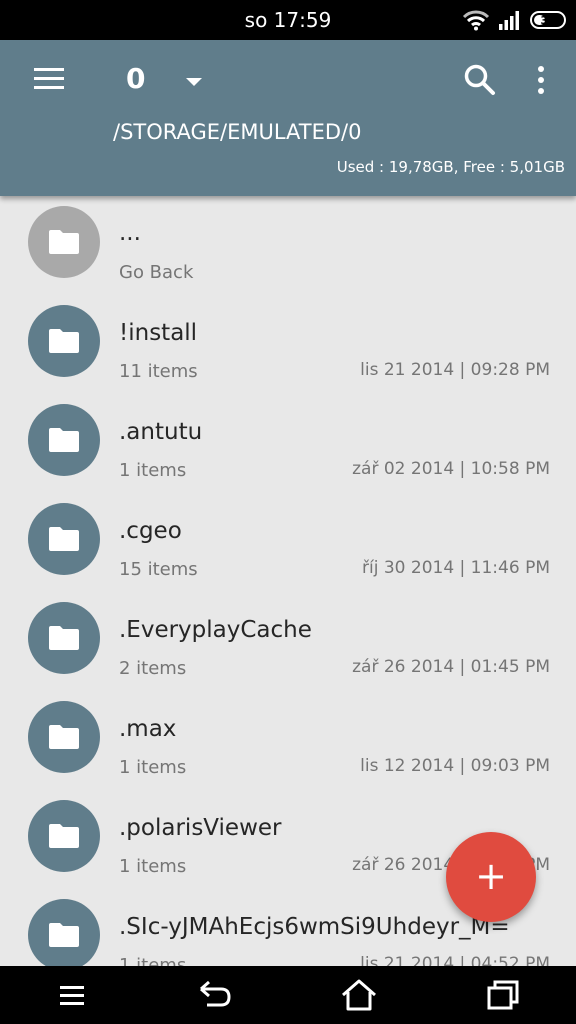 The height and width of the screenshot is (1024, 576). Describe the element at coordinates (158, 569) in the screenshot. I see `item-count: 15 items` at that location.